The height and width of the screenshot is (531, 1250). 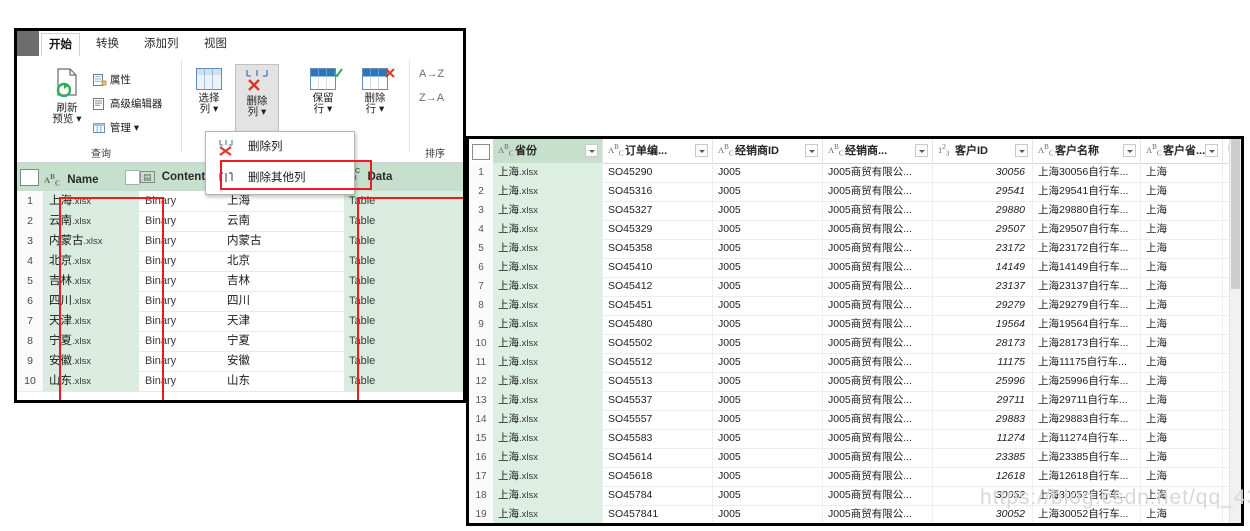 What do you see at coordinates (257, 98) in the screenshot?
I see `remove-columns-button: 删除 列 ▾` at bounding box center [257, 98].